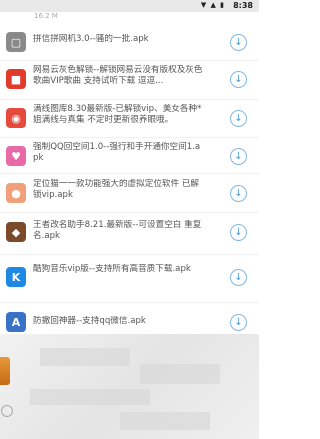 The image size is (320, 439). I want to click on app-icon-blue-k: K, so click(16, 277).